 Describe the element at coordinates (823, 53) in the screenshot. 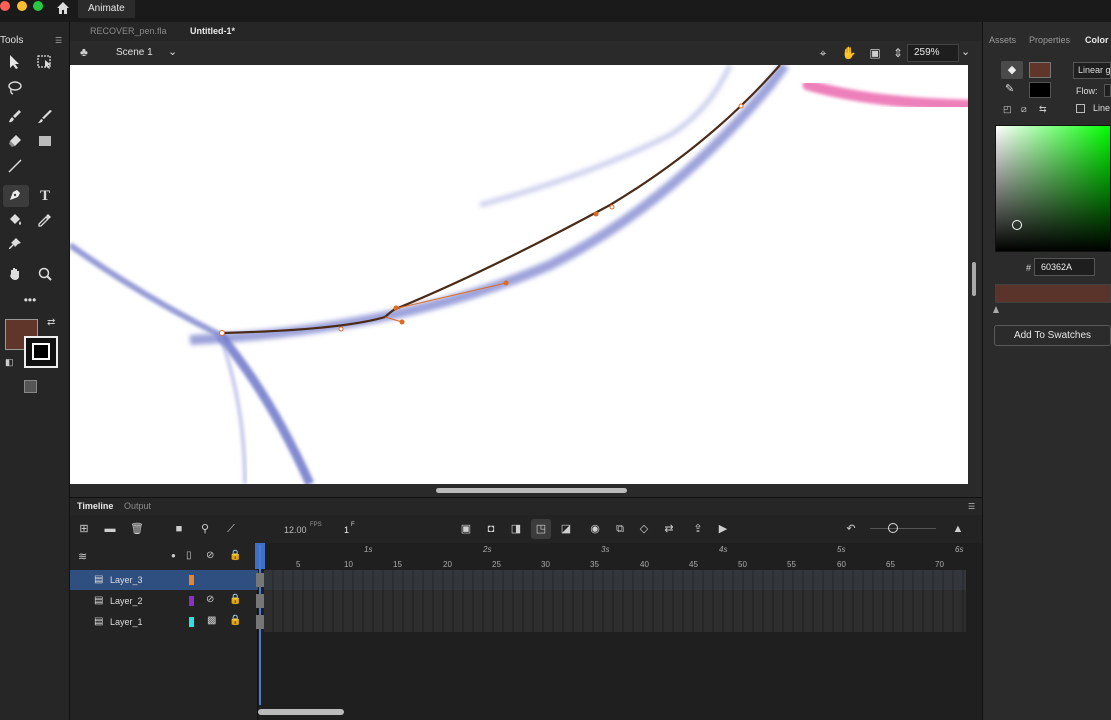

I see `center-stage-icon: ⌖` at that location.